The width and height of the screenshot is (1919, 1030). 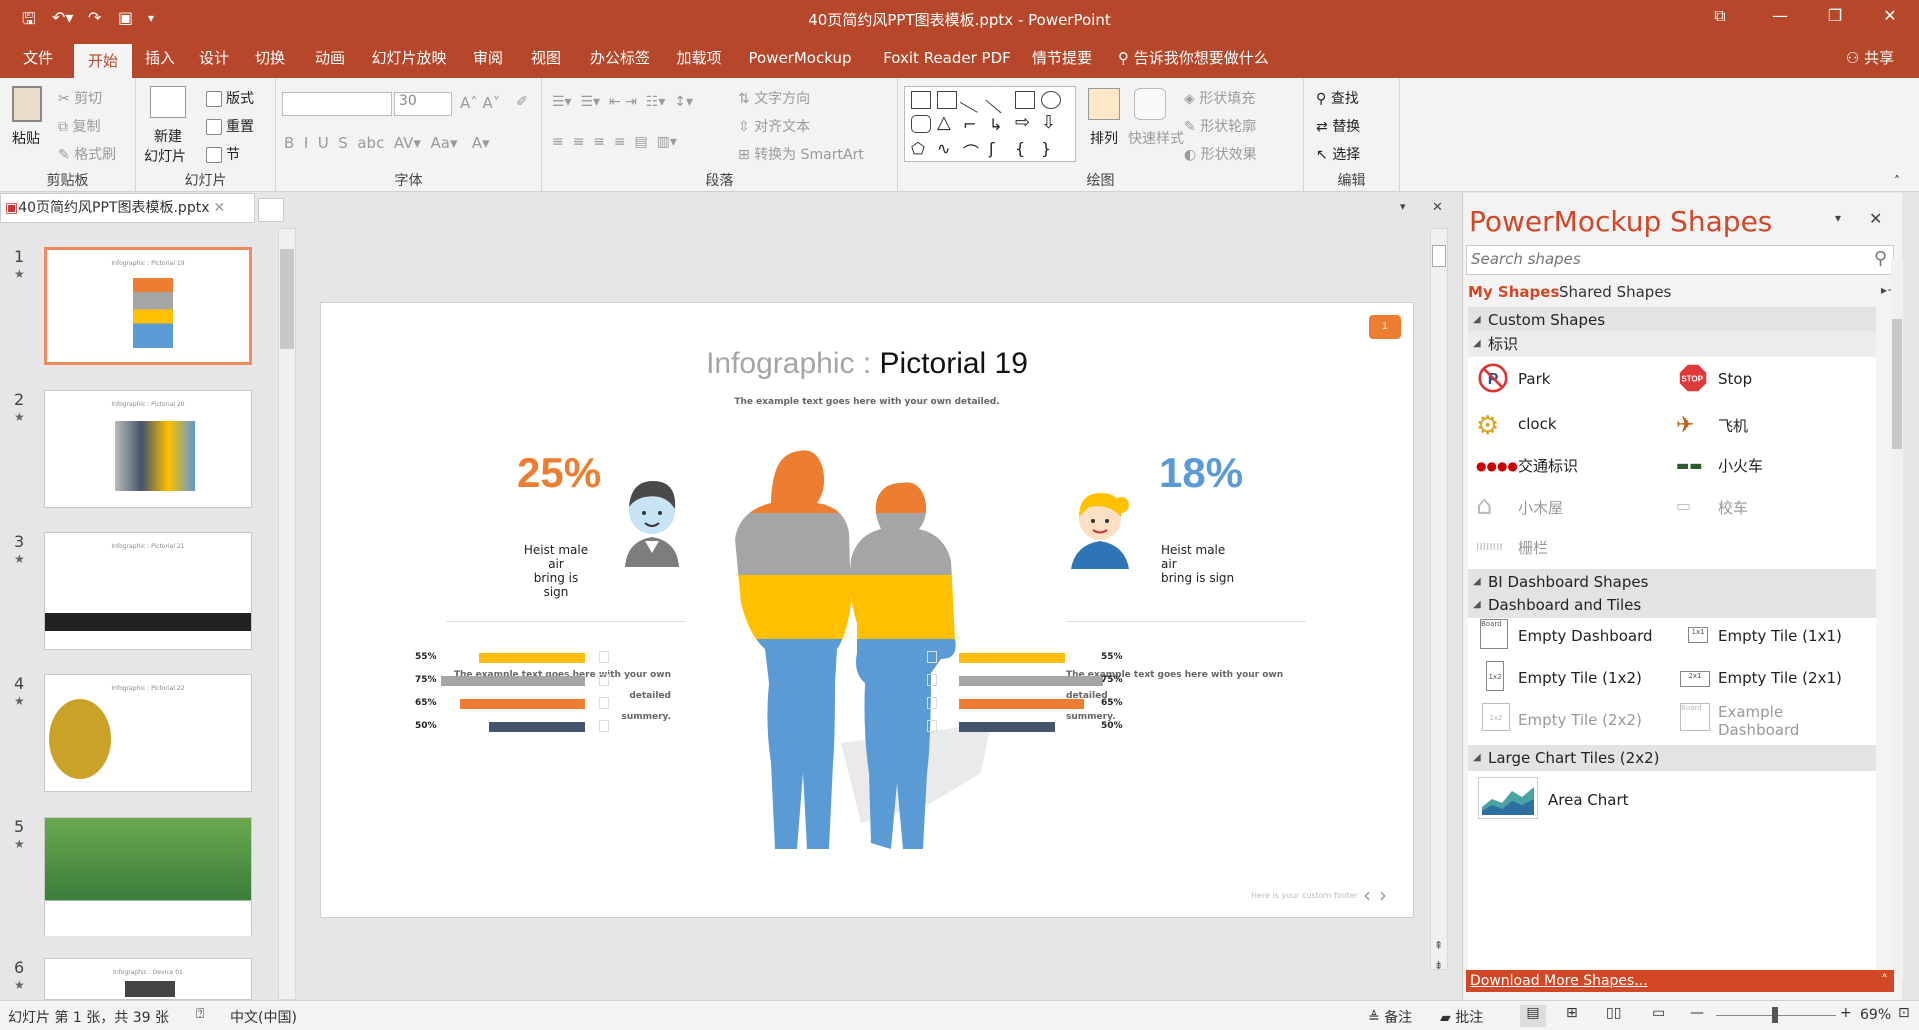 What do you see at coordinates (1533, 547) in the screenshot?
I see `shape-fence: 栅栏` at bounding box center [1533, 547].